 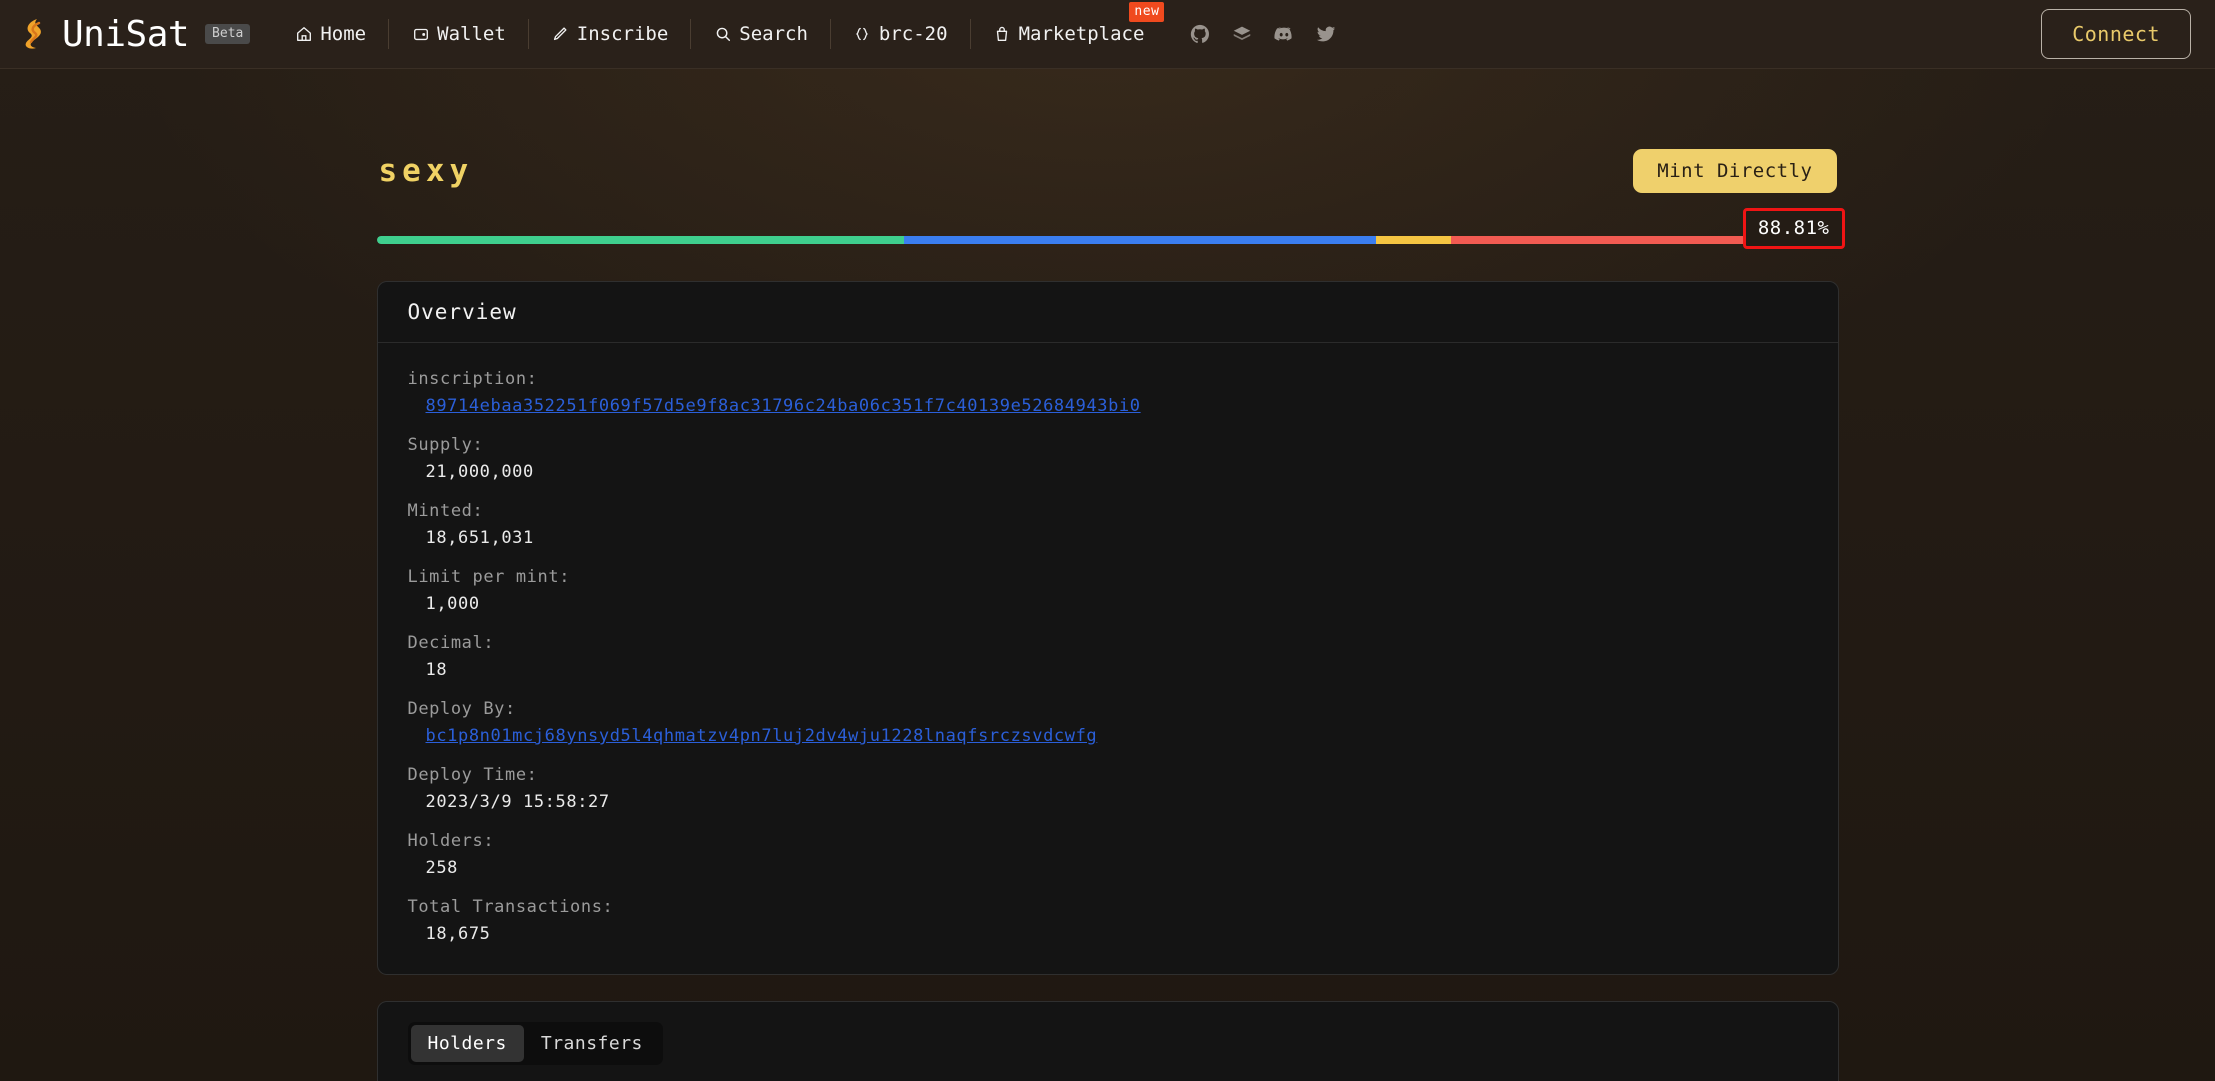 What do you see at coordinates (1147, 12) in the screenshot?
I see `new-badge: new` at bounding box center [1147, 12].